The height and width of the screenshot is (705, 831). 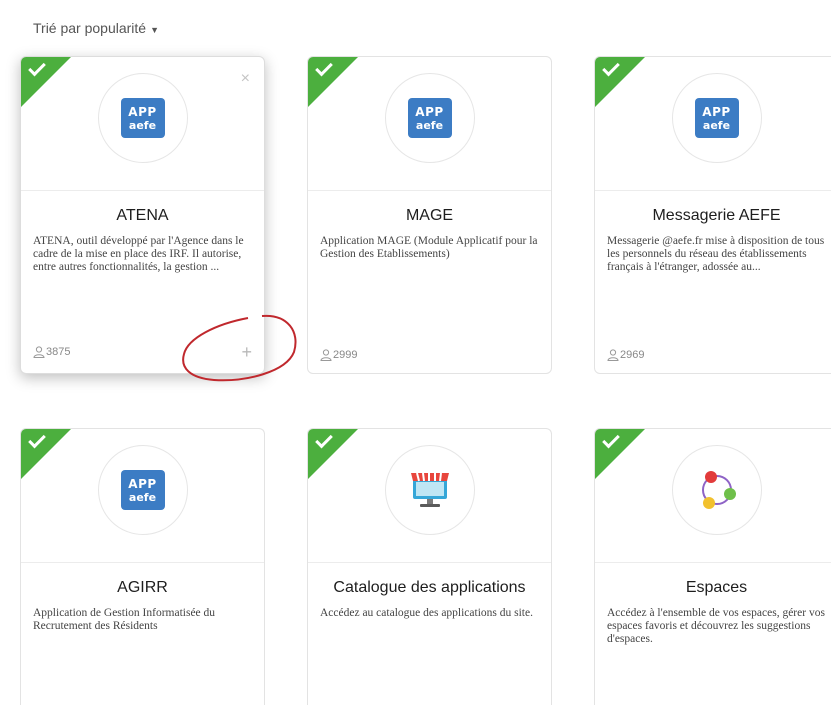 I want to click on card-title: Espaces, so click(x=716, y=587).